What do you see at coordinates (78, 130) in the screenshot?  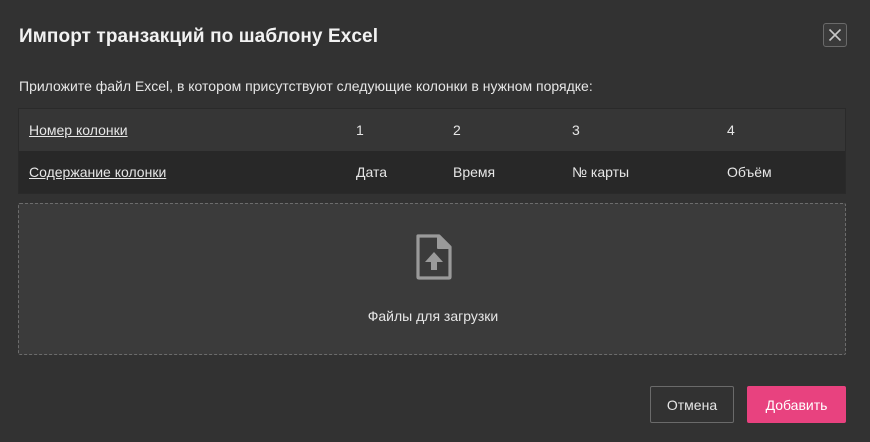 I see `row-label-column-number: Номер колонки` at bounding box center [78, 130].